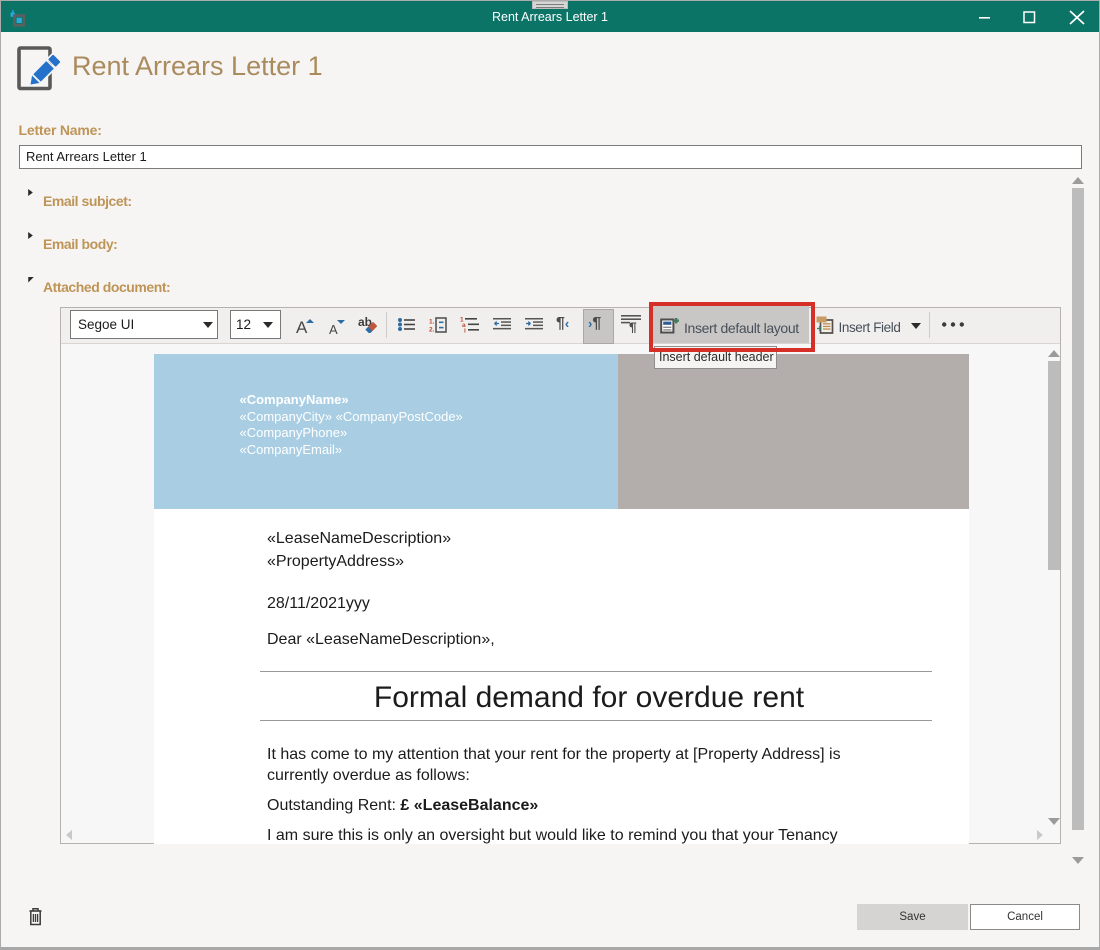  I want to click on svg-text: 2., so click(432, 330).